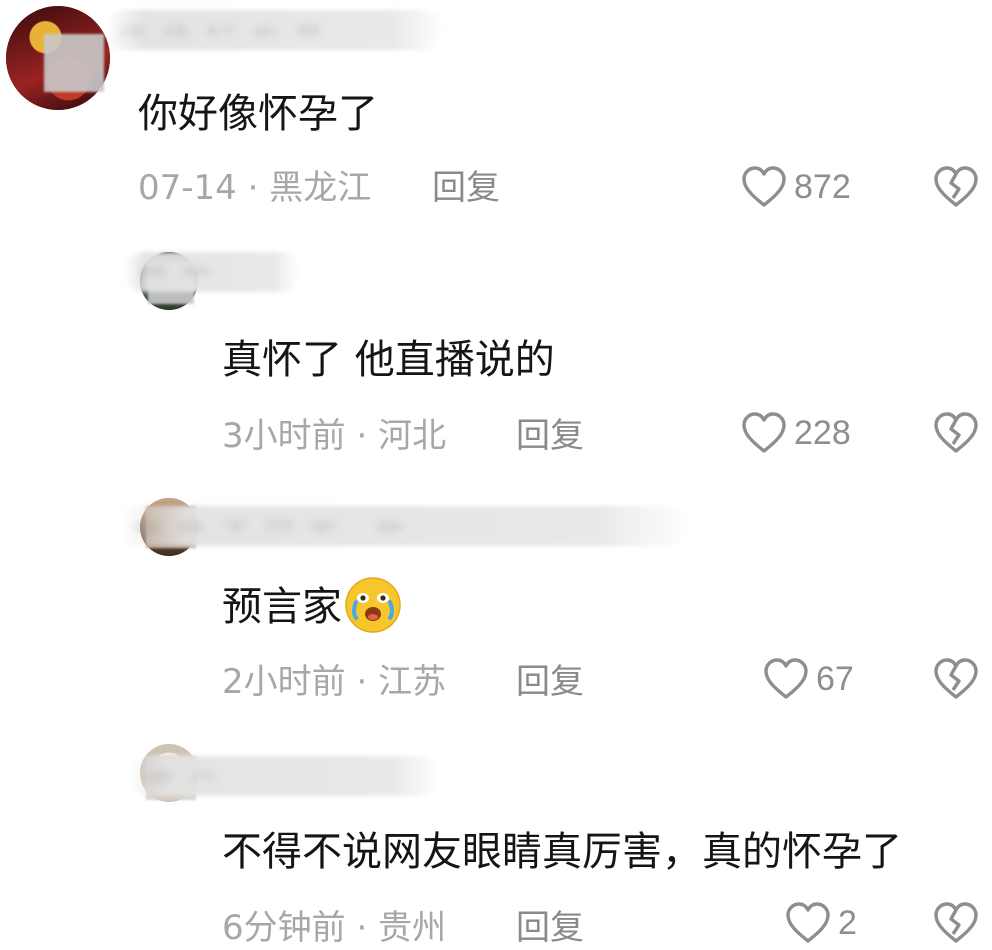 This screenshot has width=992, height=950. I want to click on like-count: 228, so click(822, 433).